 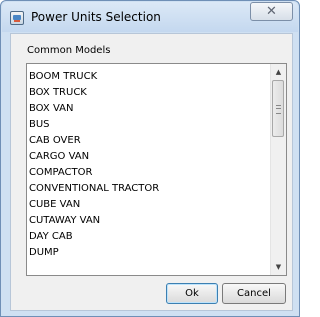 What do you see at coordinates (149, 141) in the screenshot?
I see `list-item: CAB OVER` at bounding box center [149, 141].